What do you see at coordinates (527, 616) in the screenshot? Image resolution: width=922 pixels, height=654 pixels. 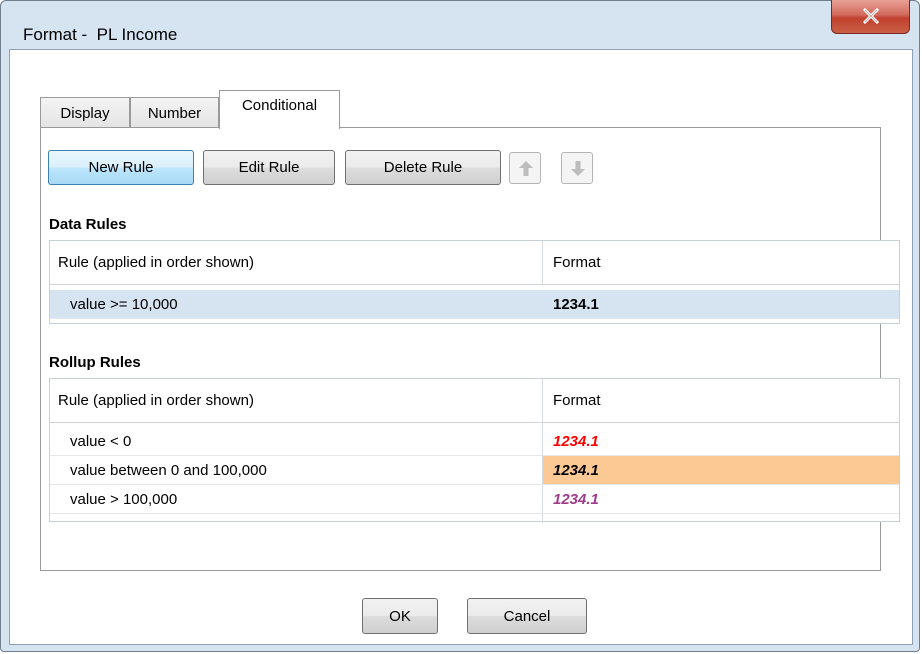 I see `cancel-button: Cancel` at bounding box center [527, 616].